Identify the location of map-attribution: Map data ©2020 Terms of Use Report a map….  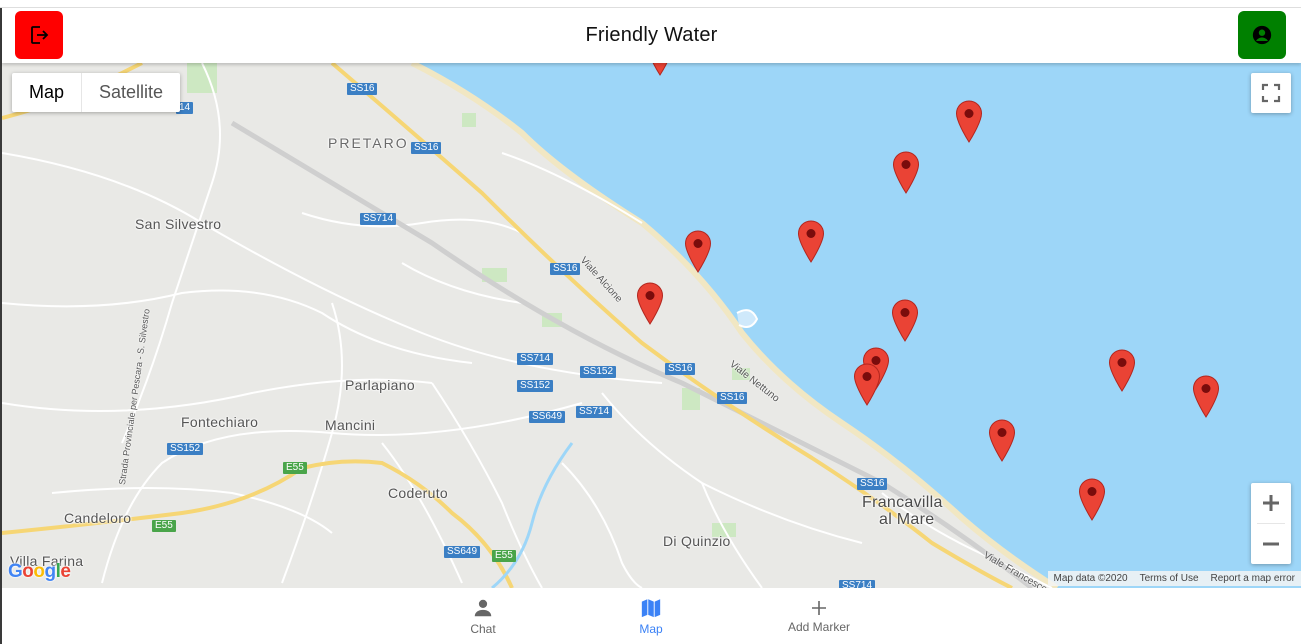
(1174, 578).